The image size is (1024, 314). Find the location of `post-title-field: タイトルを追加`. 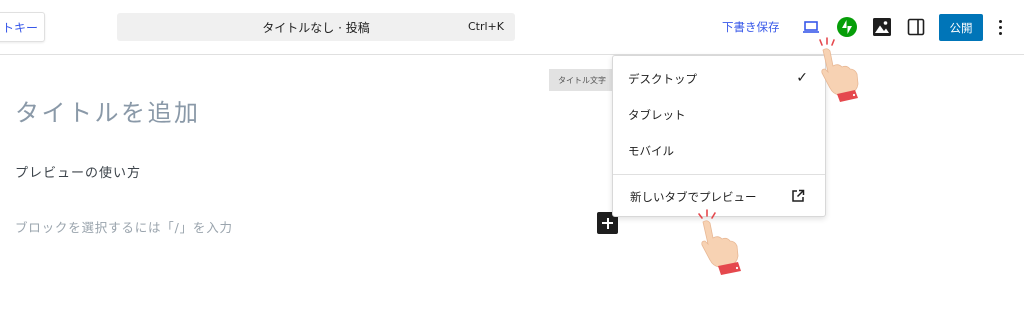

post-title-field: タイトルを追加 is located at coordinates (108, 110).